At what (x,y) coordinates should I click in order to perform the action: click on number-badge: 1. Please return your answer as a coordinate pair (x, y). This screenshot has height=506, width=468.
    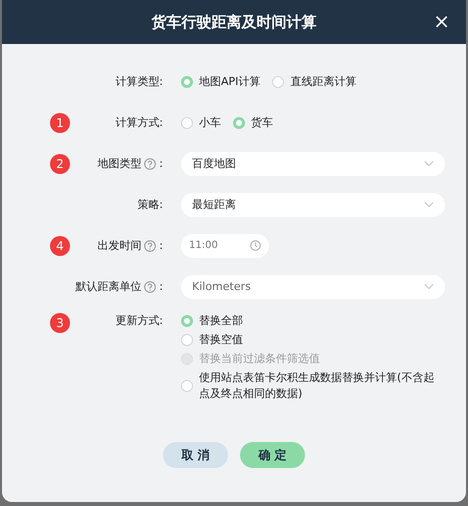
    Looking at the image, I should click on (60, 122).